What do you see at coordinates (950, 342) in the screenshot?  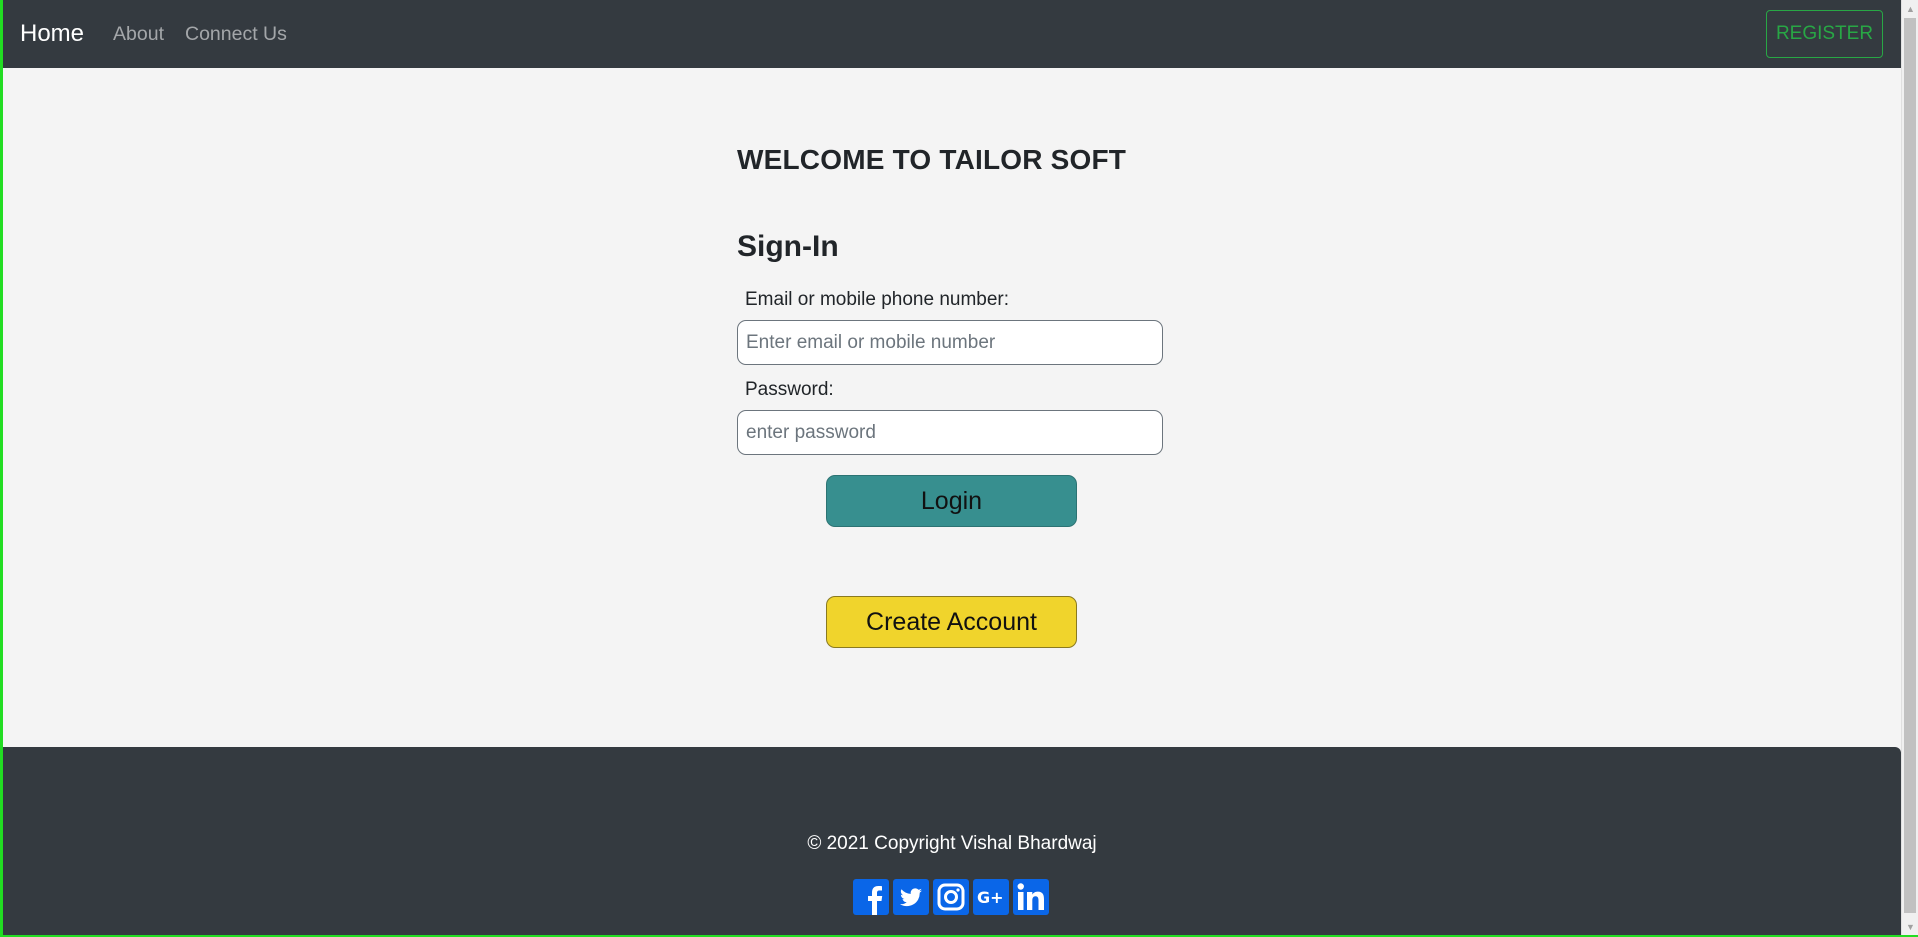 I see `email-field` at bounding box center [950, 342].